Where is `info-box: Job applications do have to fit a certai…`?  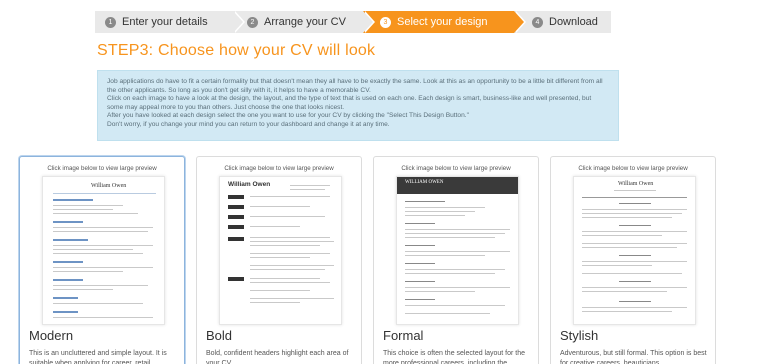 info-box: Job applications do have to fit a certai… is located at coordinates (358, 105).